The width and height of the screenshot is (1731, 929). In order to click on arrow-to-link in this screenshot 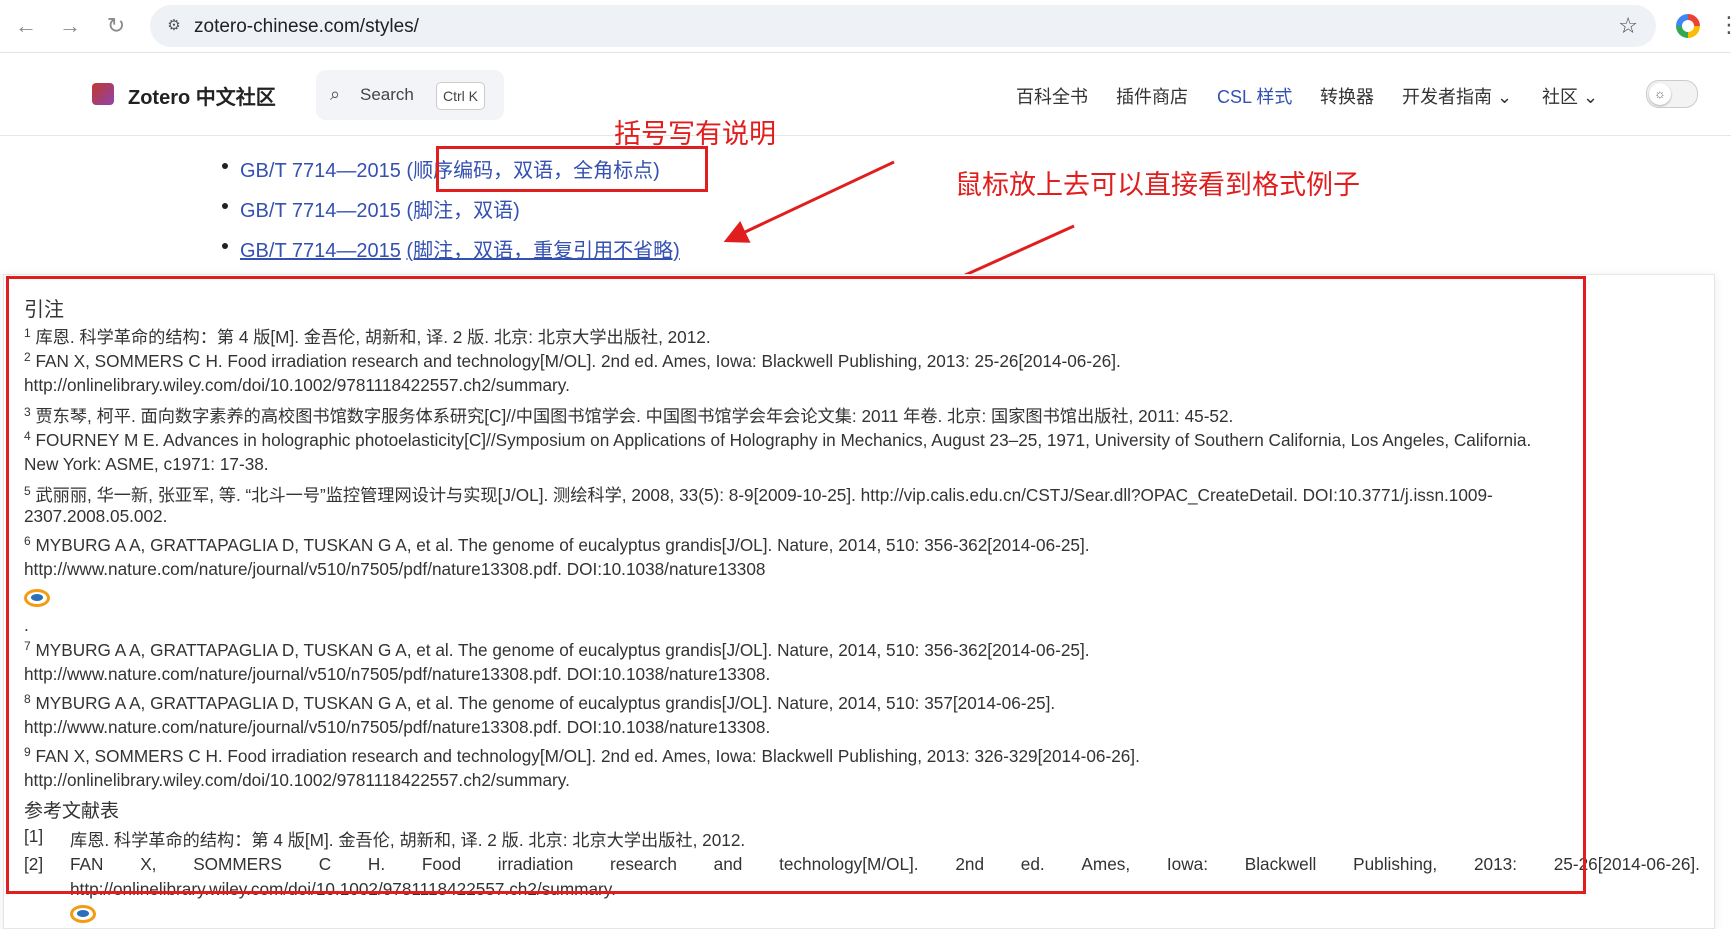, I will do `click(809, 201)`.